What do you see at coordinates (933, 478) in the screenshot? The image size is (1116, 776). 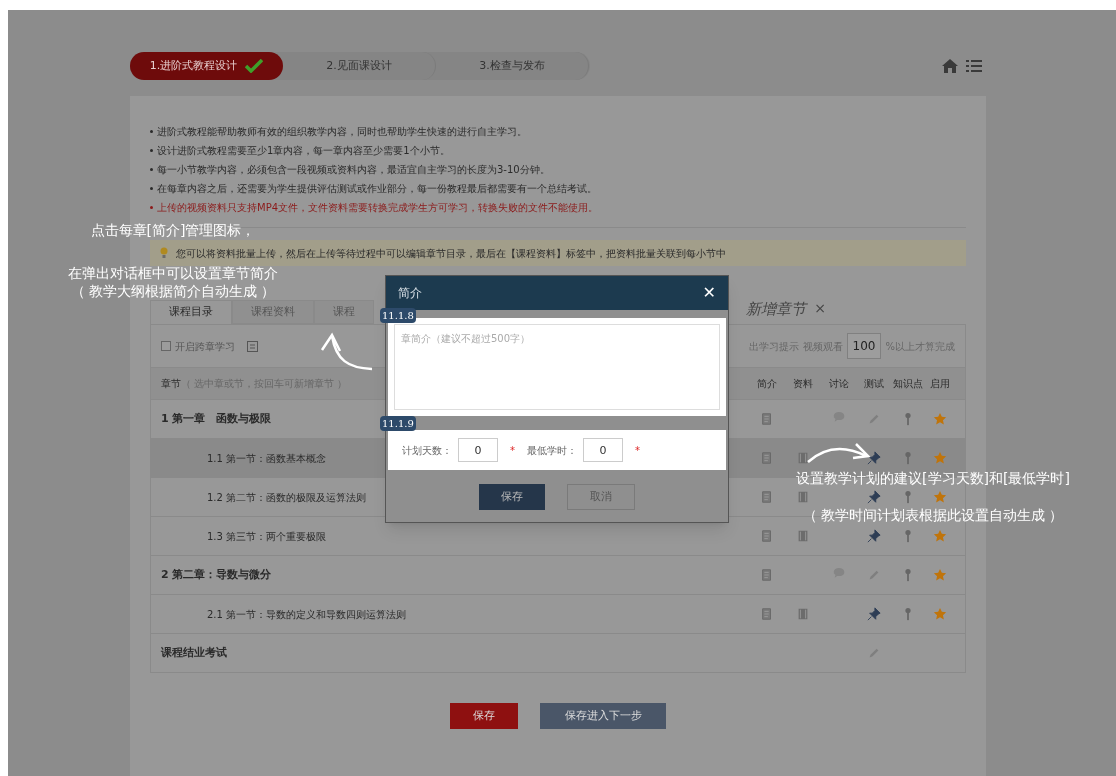 I see `annotation-text: 设置教学计划的建议[学习天数]和[最低学时]` at bounding box center [933, 478].